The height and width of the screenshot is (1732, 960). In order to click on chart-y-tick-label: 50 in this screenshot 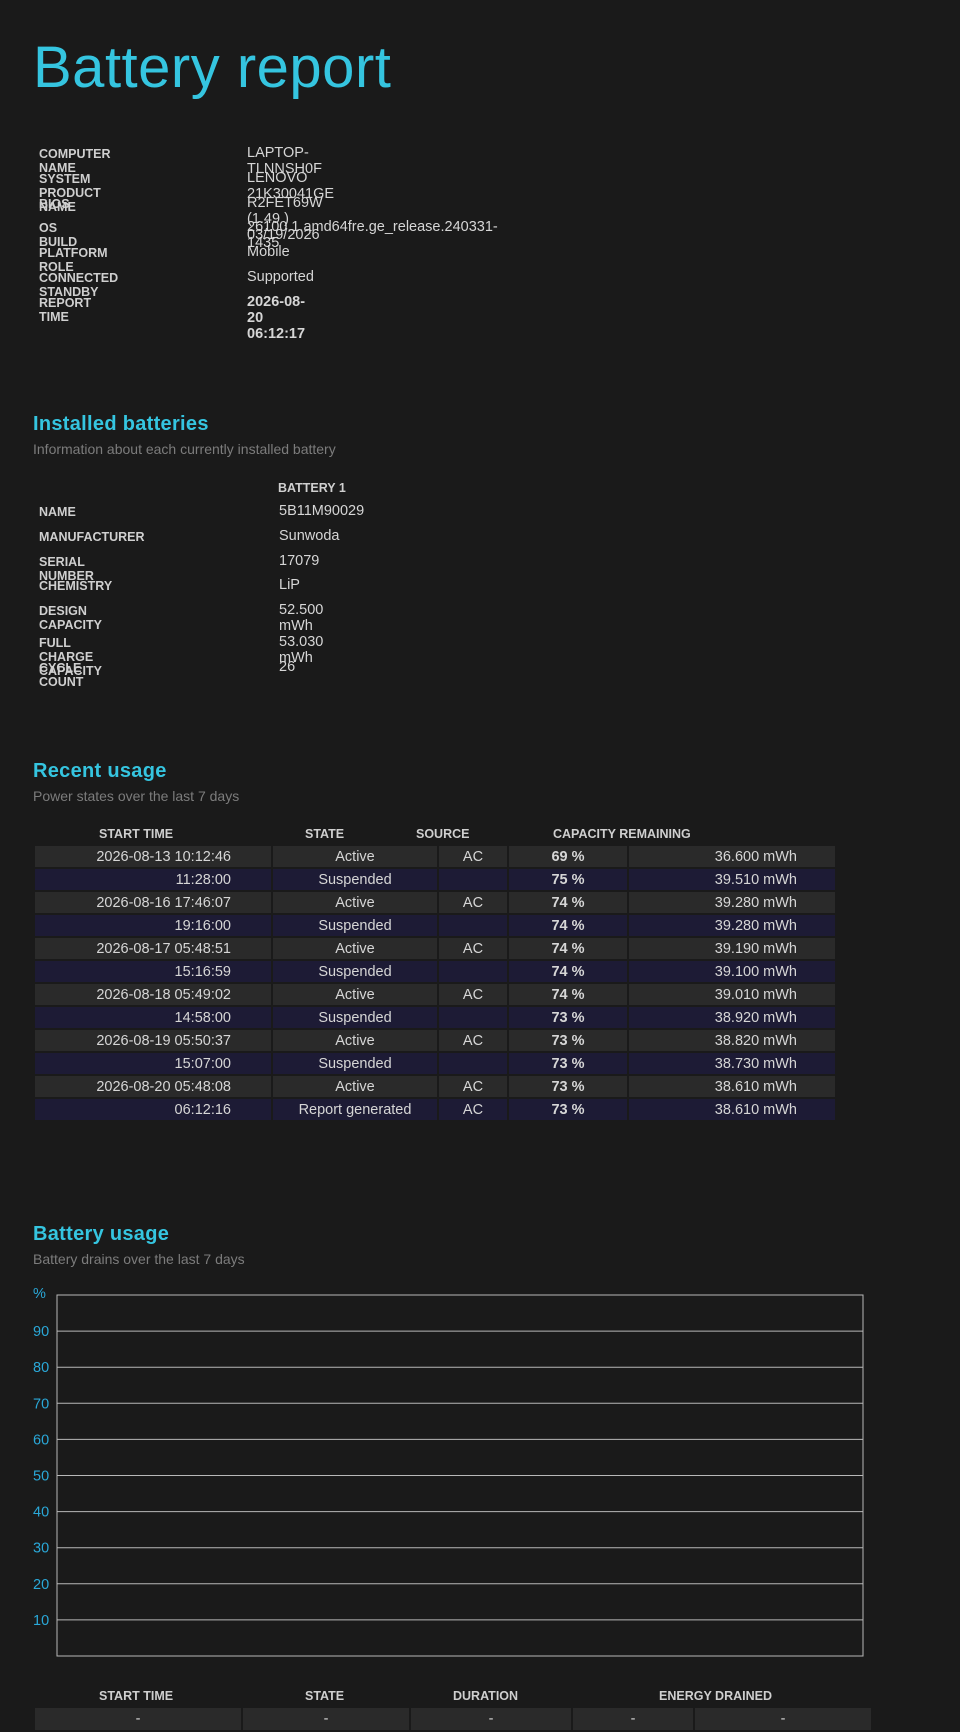, I will do `click(41, 1477)`.